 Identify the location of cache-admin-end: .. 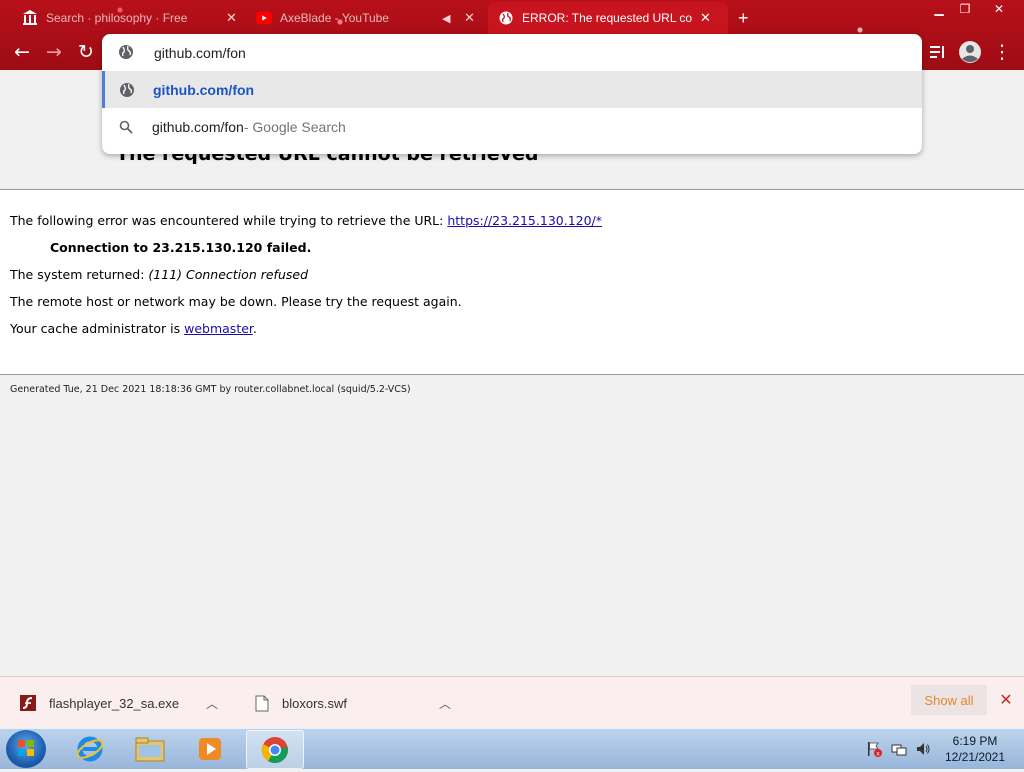
(254, 328).